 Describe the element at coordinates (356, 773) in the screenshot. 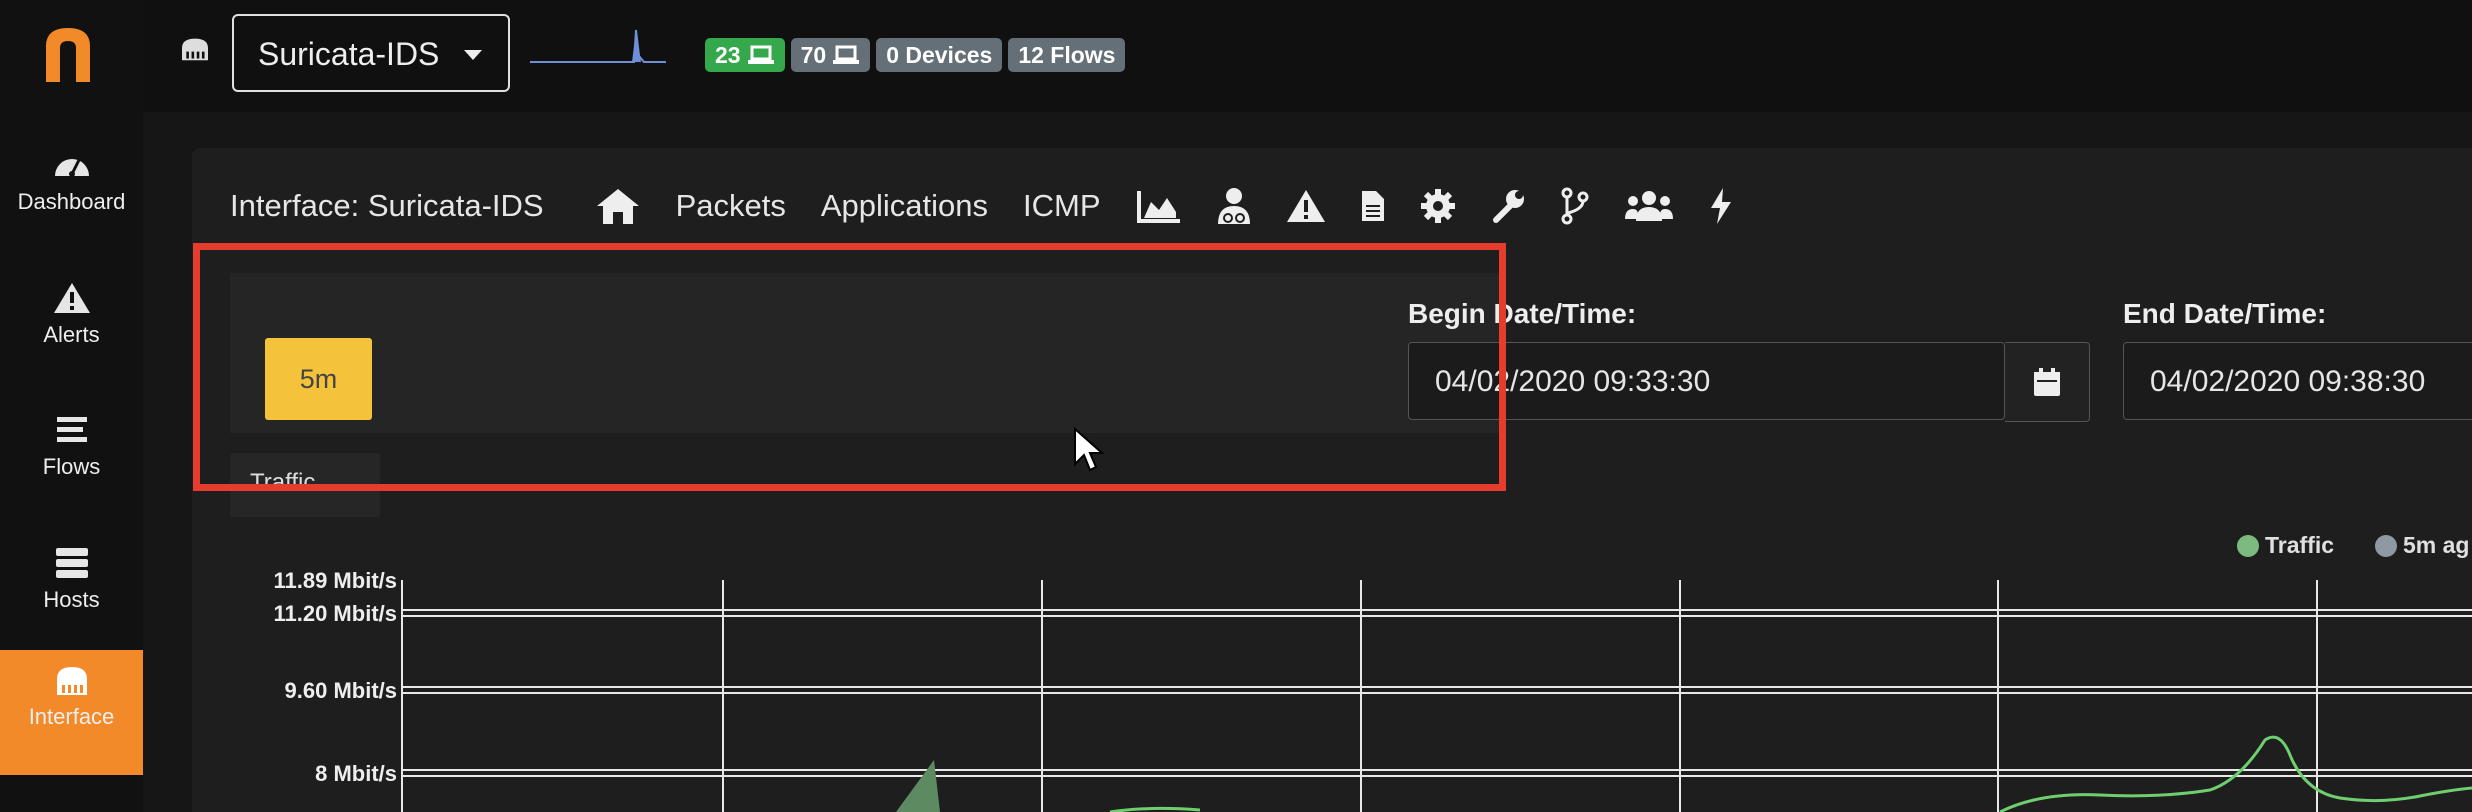

I see `y-tick-label: 8 Mbit/s` at that location.